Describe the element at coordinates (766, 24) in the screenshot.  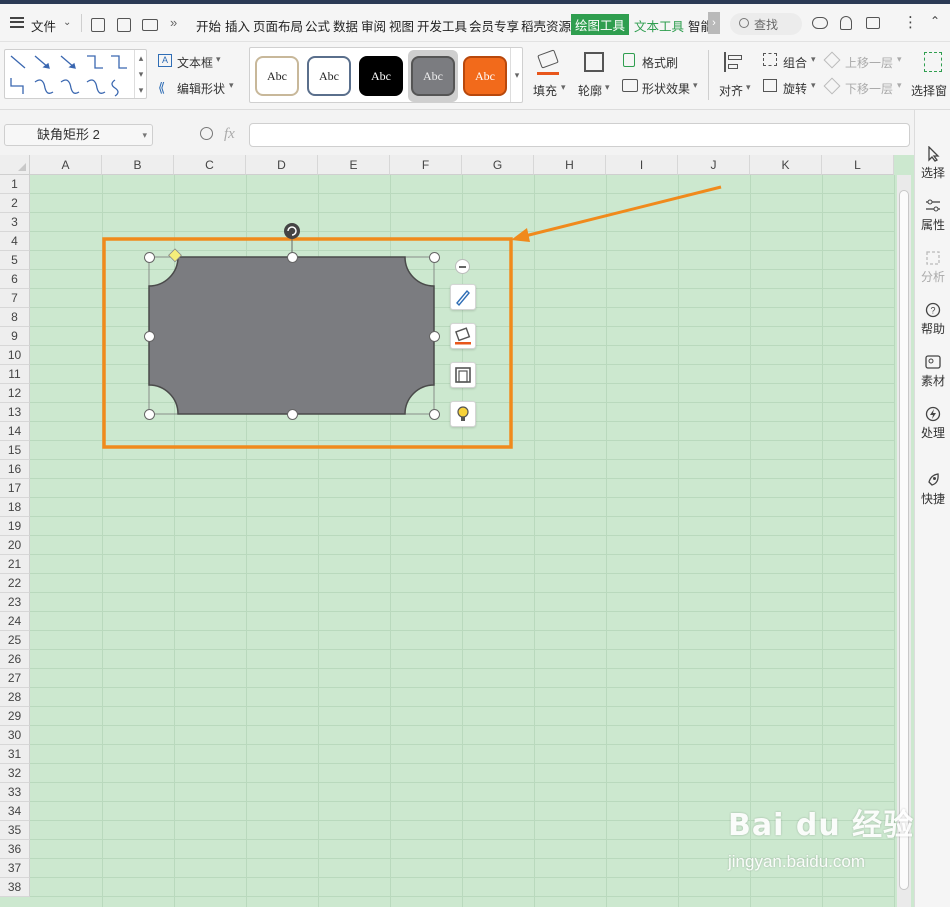
I see `search-box: 查找` at that location.